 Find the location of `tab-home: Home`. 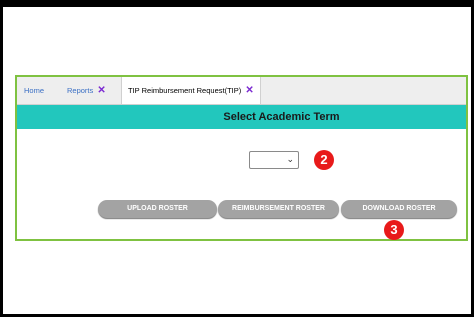

tab-home: Home is located at coordinates (34, 90).